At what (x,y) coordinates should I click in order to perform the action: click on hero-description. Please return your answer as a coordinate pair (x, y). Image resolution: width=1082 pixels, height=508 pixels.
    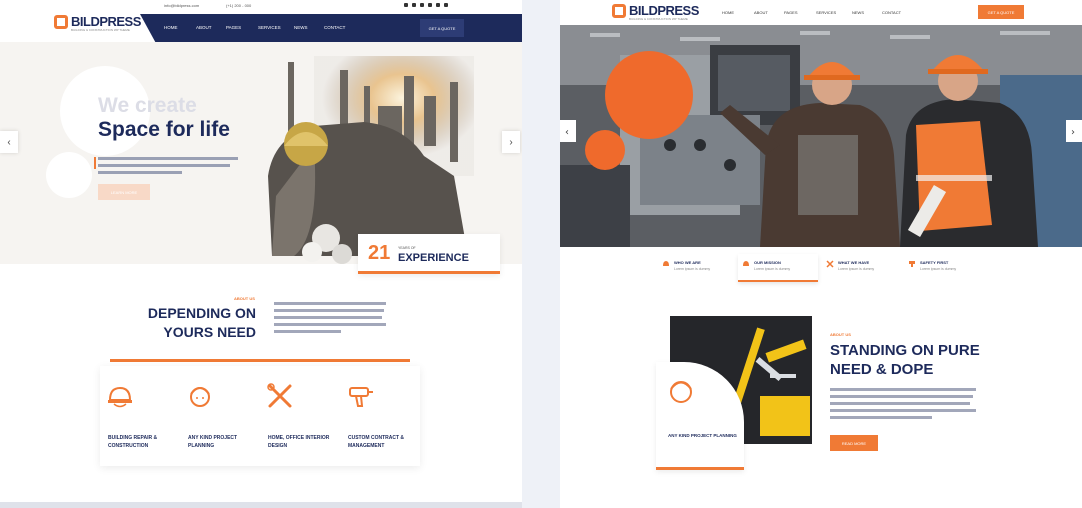
    Looking at the image, I should click on (166, 167).